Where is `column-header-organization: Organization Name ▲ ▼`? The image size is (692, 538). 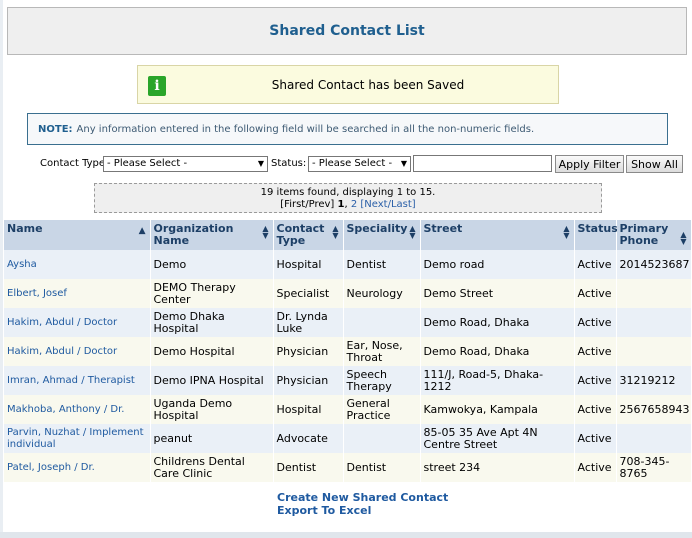
column-header-organization: Organization Name ▲ ▼ is located at coordinates (212, 235).